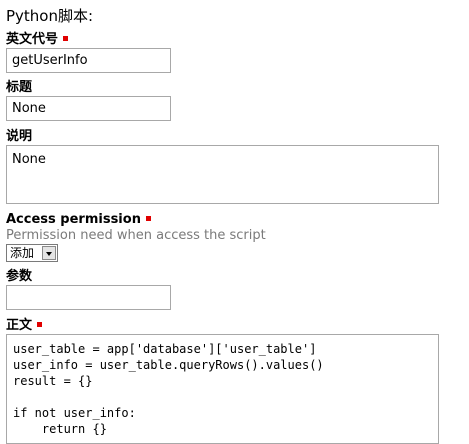 The width and height of the screenshot is (469, 444). What do you see at coordinates (19, 325) in the screenshot?
I see `body-label-text: 正文` at bounding box center [19, 325].